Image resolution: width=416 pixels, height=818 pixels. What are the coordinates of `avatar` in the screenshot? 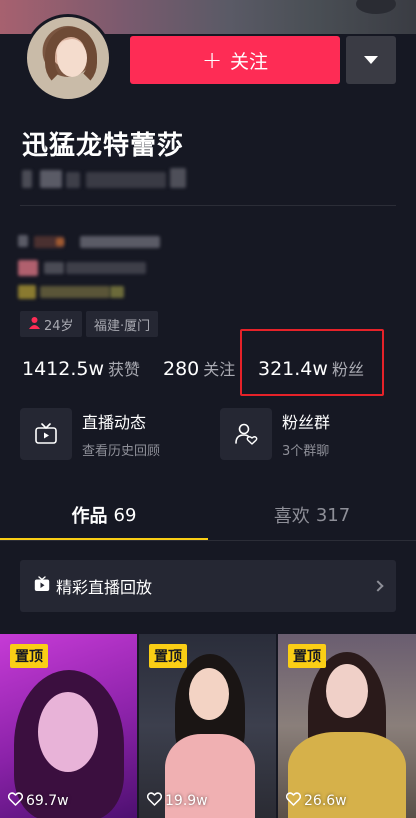 It's located at (68, 58).